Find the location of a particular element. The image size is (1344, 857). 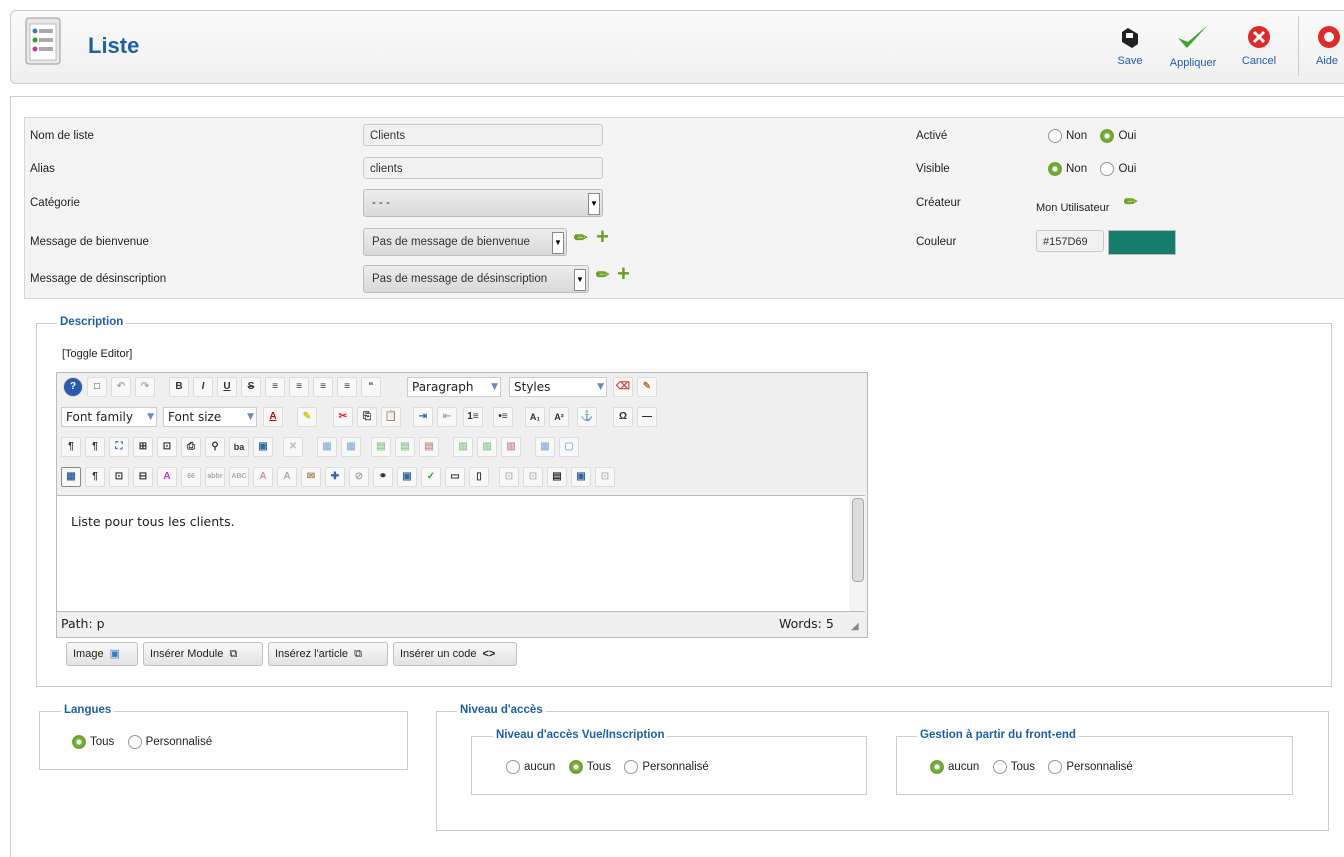

unlink-icon: ⊘ is located at coordinates (359, 477).